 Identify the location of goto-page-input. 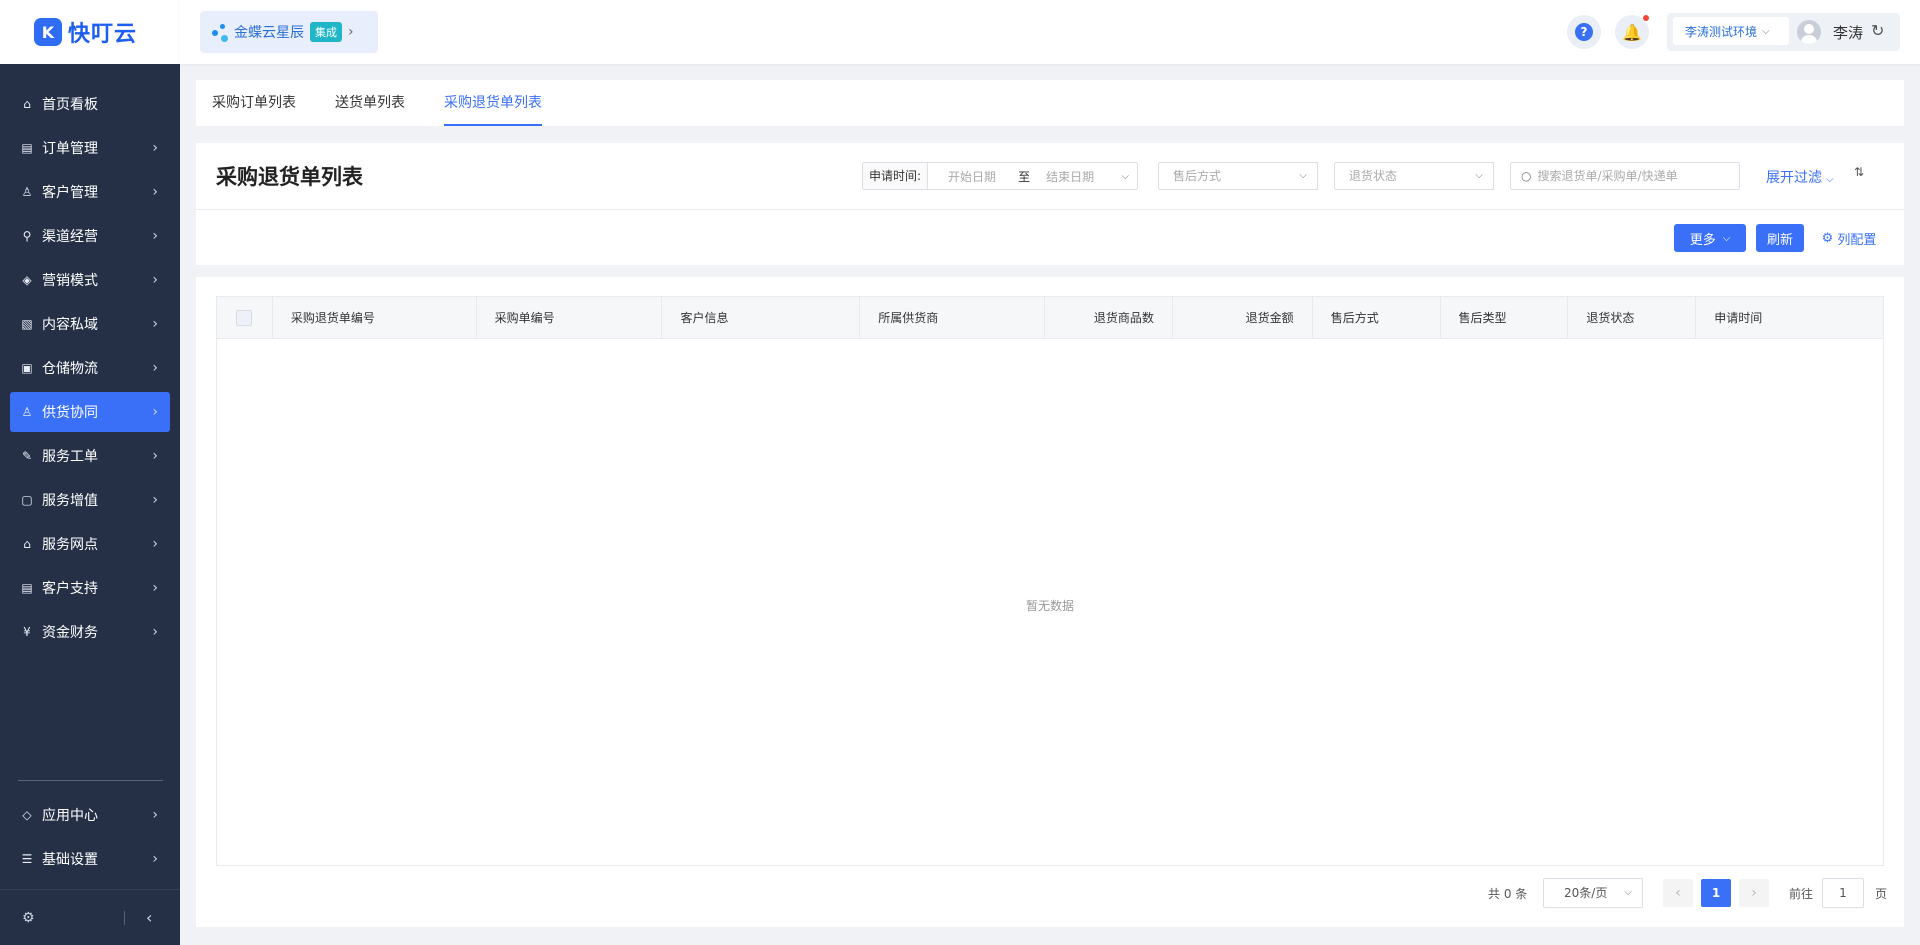
(1843, 893).